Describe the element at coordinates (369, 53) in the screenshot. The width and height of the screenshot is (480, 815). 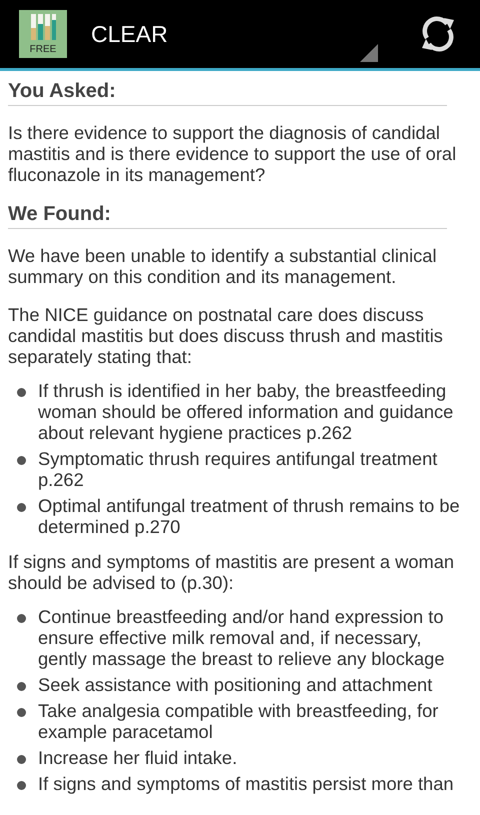
I see `overflow-triangle-icon` at that location.